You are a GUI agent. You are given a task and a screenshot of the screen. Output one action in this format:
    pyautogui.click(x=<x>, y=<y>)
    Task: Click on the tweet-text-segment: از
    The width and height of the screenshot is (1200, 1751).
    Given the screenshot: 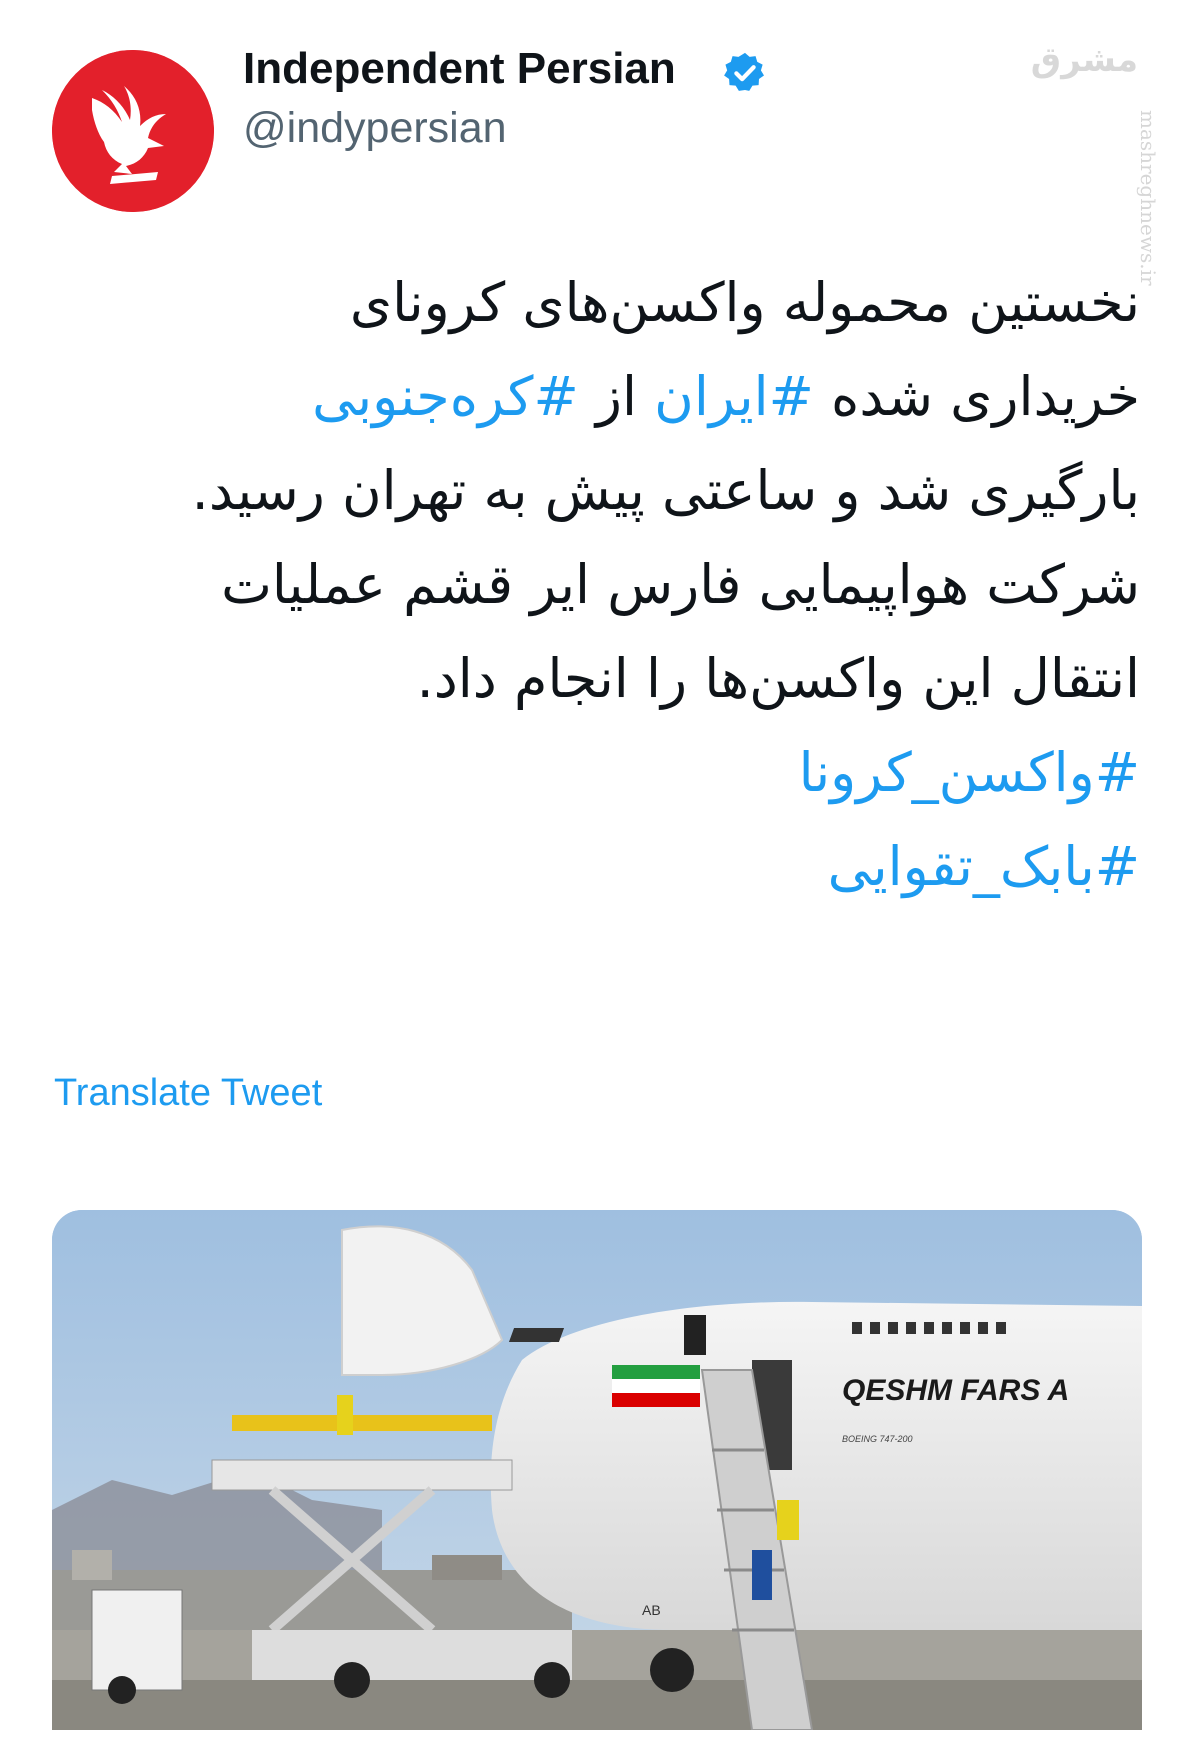 What is the action you would take?
    pyautogui.click(x=616, y=396)
    